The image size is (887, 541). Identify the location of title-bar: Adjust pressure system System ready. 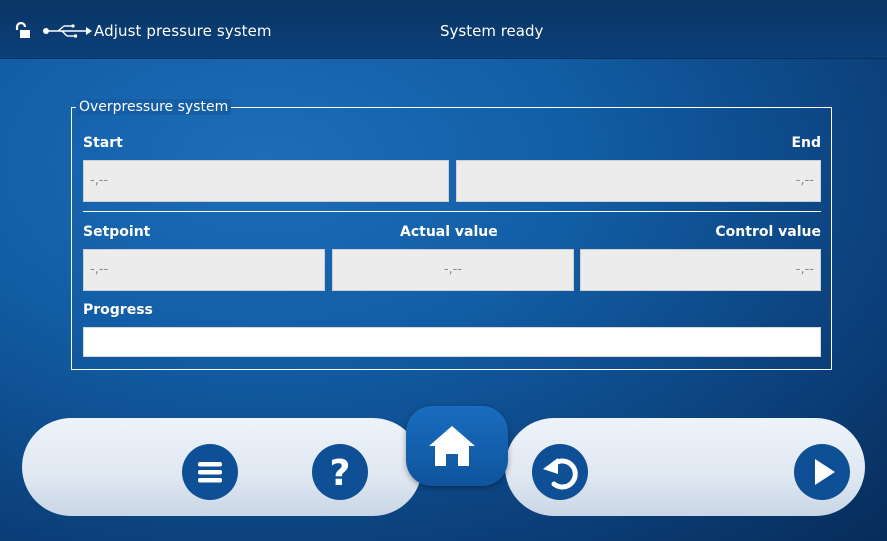
(443, 29).